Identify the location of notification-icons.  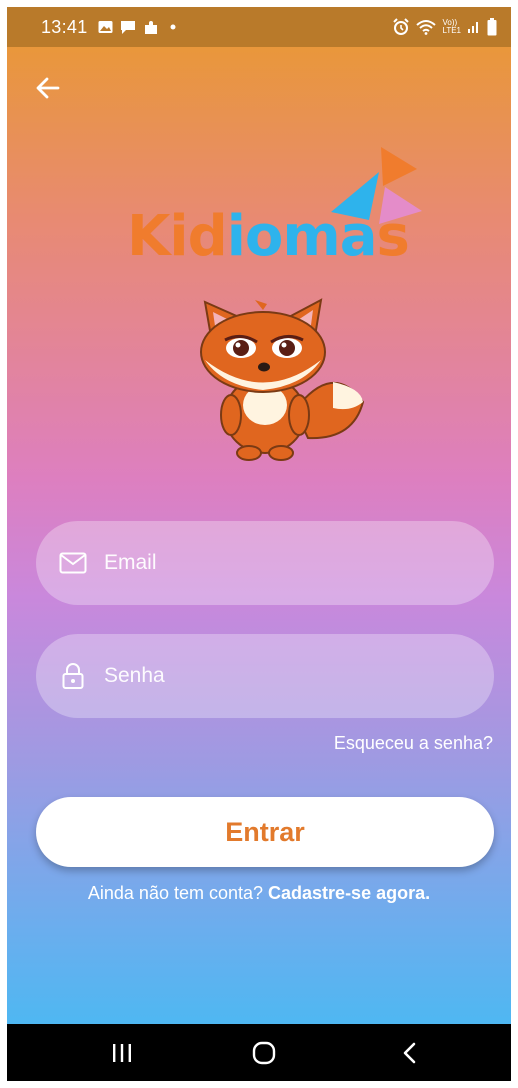
(138, 27).